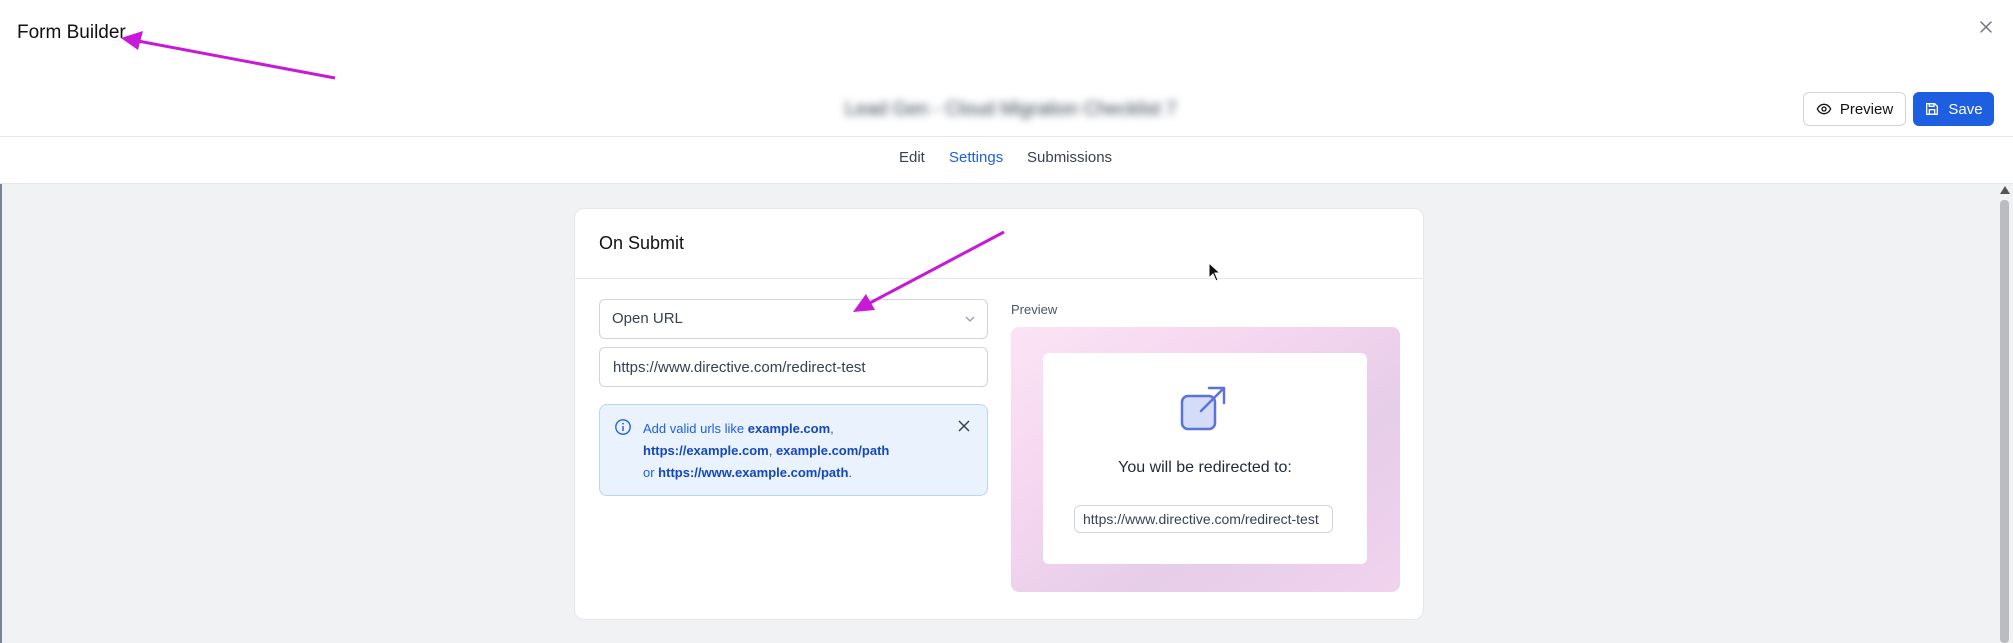 The height and width of the screenshot is (643, 2013). I want to click on tab-bar: Edit Settings Submissions, so click(1006, 160).